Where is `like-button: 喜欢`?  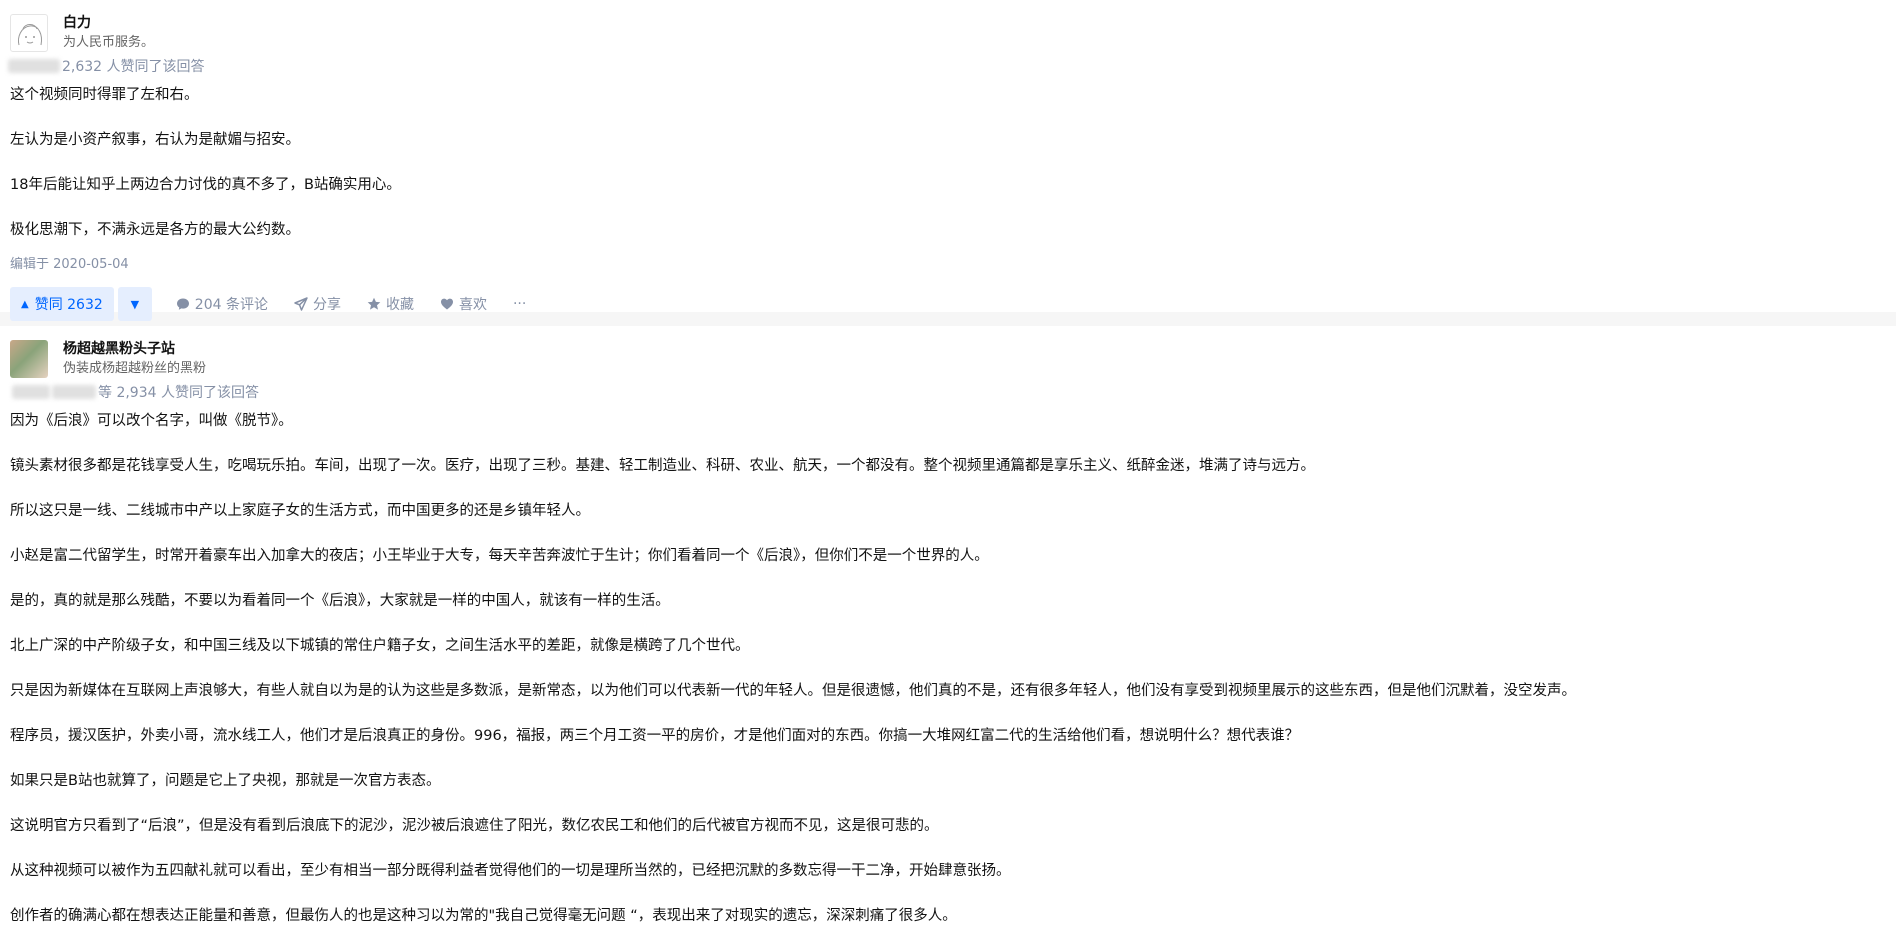
like-button: 喜欢 is located at coordinates (463, 304).